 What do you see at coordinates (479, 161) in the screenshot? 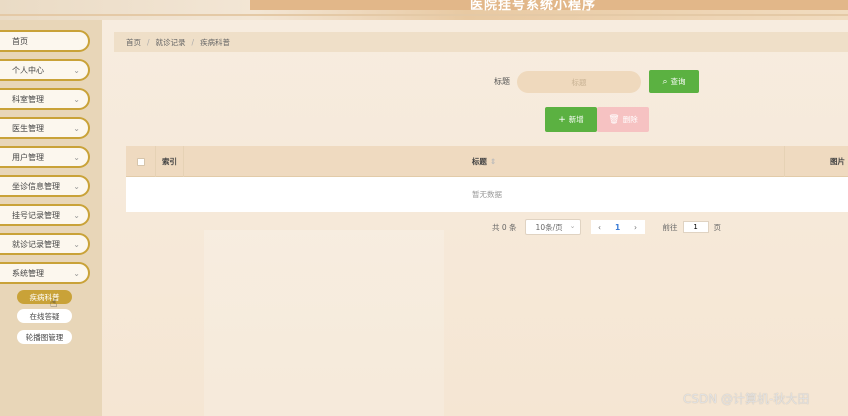
I see `column-title-label: 标题` at bounding box center [479, 161].